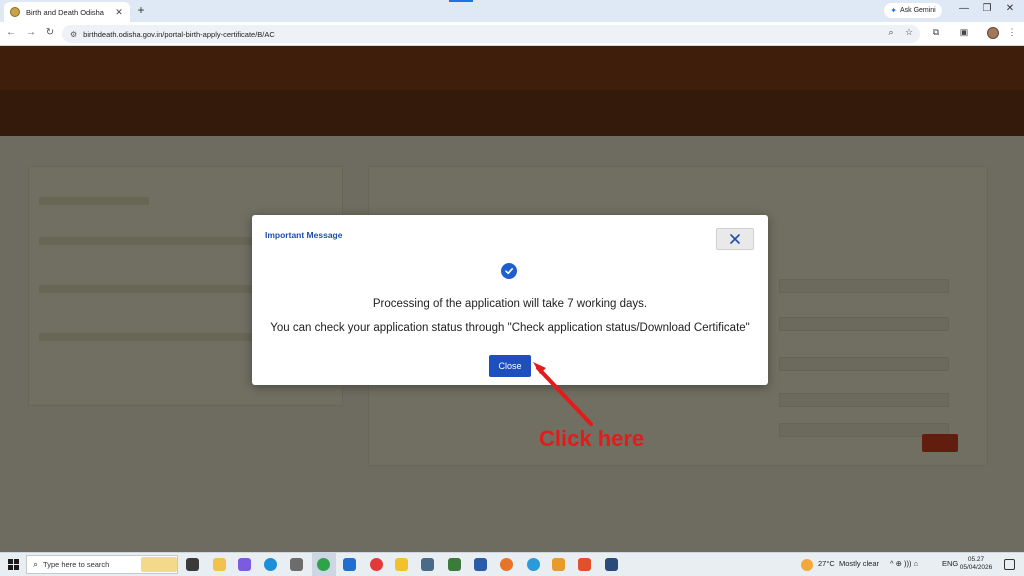 The image size is (1024, 576). What do you see at coordinates (533, 564) in the screenshot?
I see `app-icon-cyan` at bounding box center [533, 564].